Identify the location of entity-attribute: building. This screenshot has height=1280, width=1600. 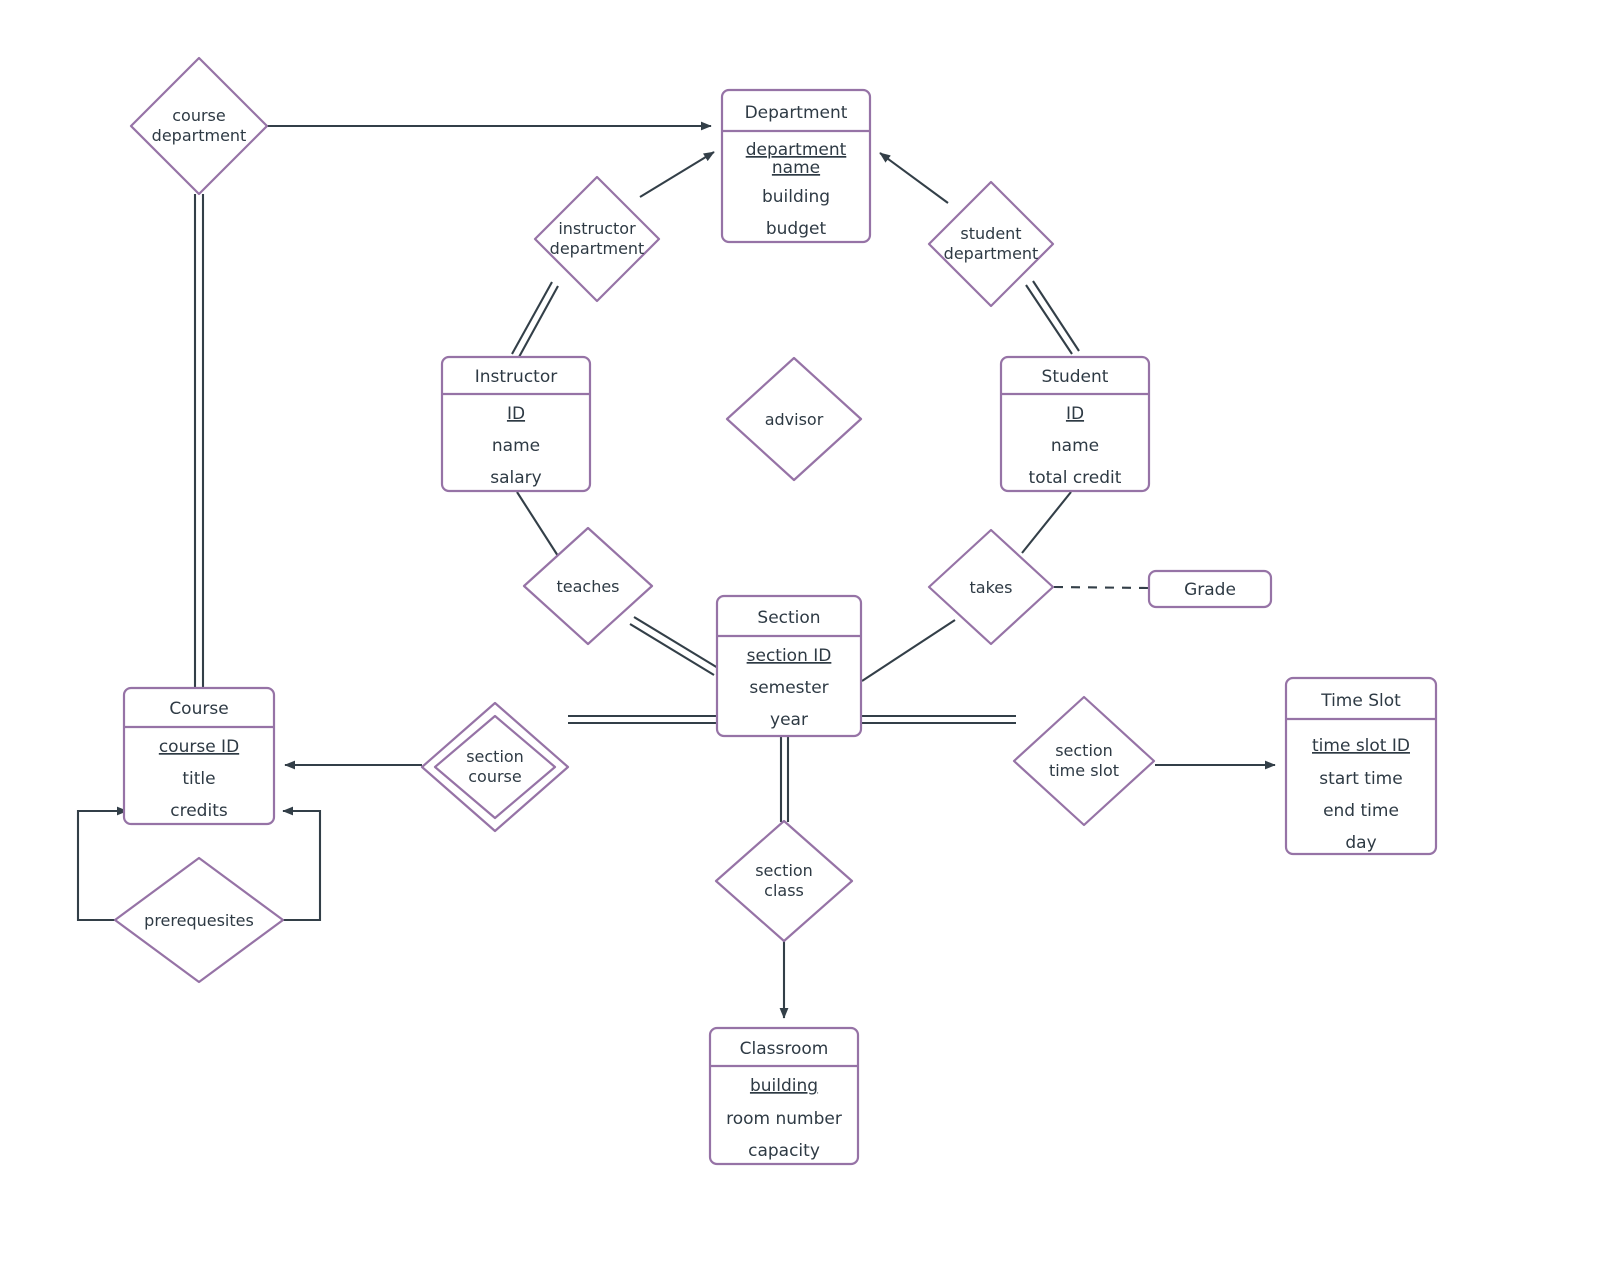
(796, 197).